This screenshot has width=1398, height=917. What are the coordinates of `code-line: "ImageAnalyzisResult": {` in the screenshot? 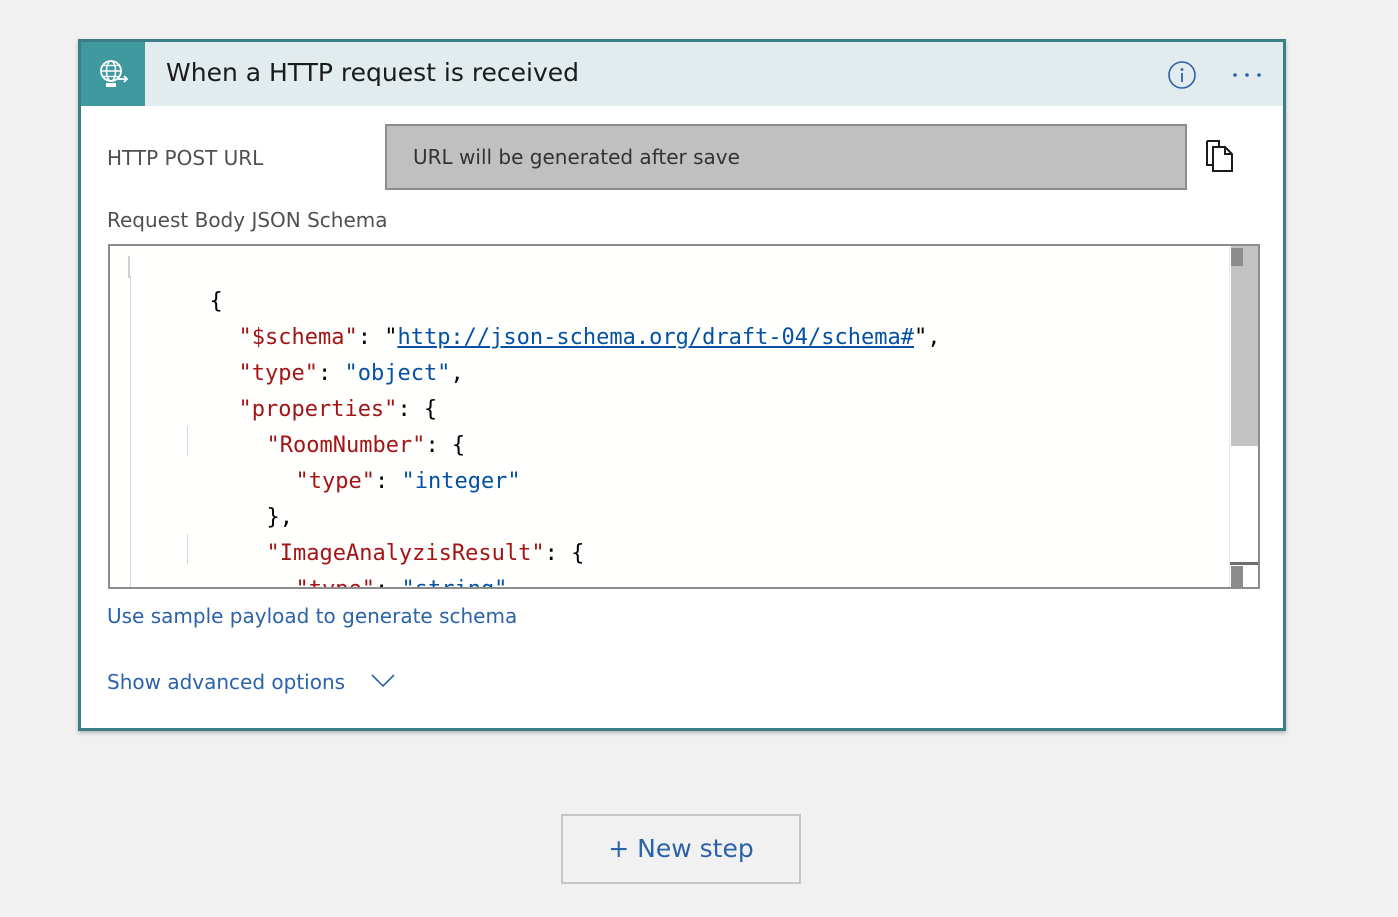 It's located at (425, 553).